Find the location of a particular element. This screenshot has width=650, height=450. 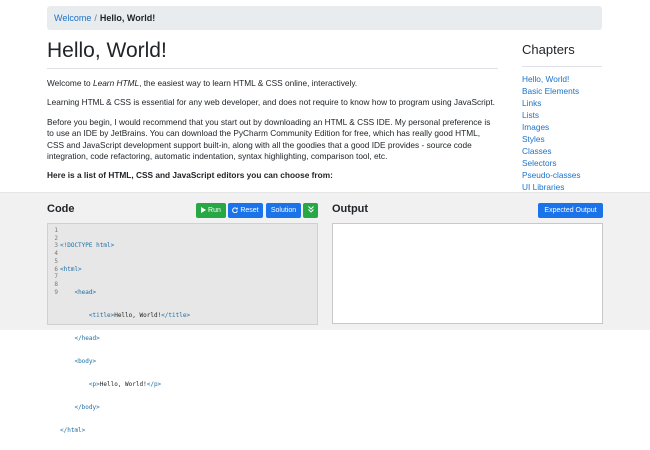

expected-output-button: Expected Output is located at coordinates (570, 210).